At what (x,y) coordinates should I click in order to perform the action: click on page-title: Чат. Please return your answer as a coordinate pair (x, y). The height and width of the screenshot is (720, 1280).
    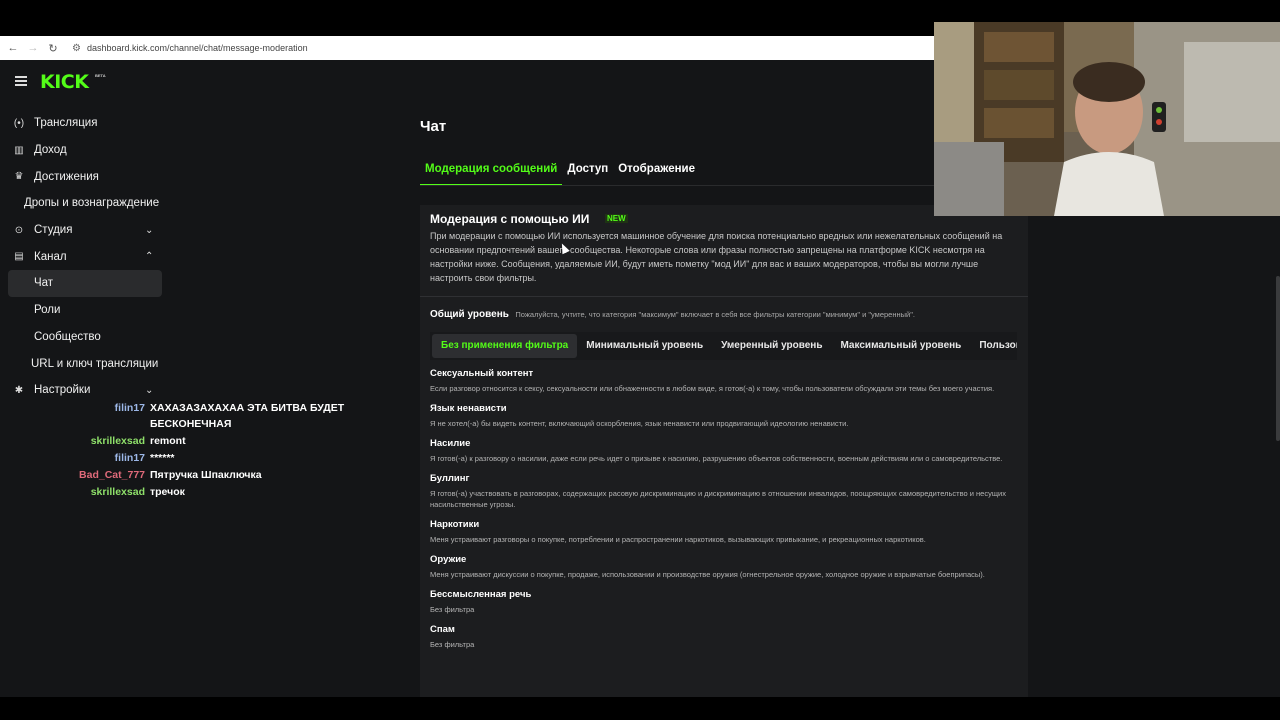
    Looking at the image, I should click on (433, 126).